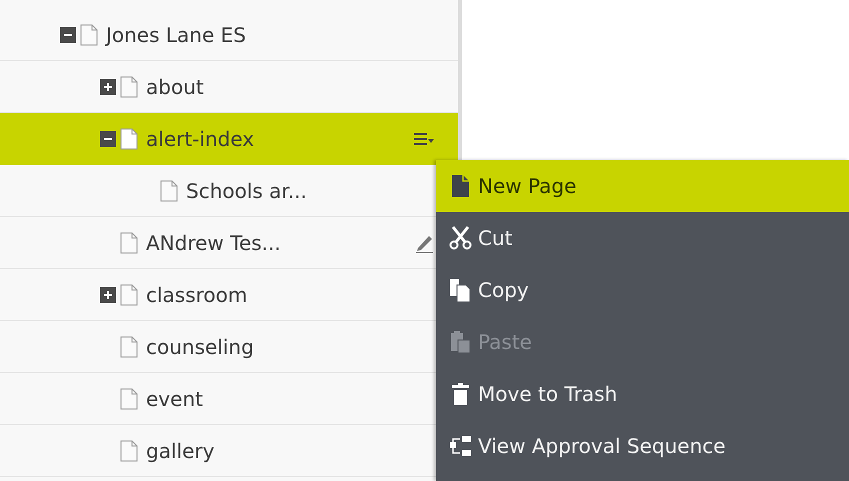 This screenshot has height=481, width=849. Describe the element at coordinates (174, 399) in the screenshot. I see `item-label: event` at that location.